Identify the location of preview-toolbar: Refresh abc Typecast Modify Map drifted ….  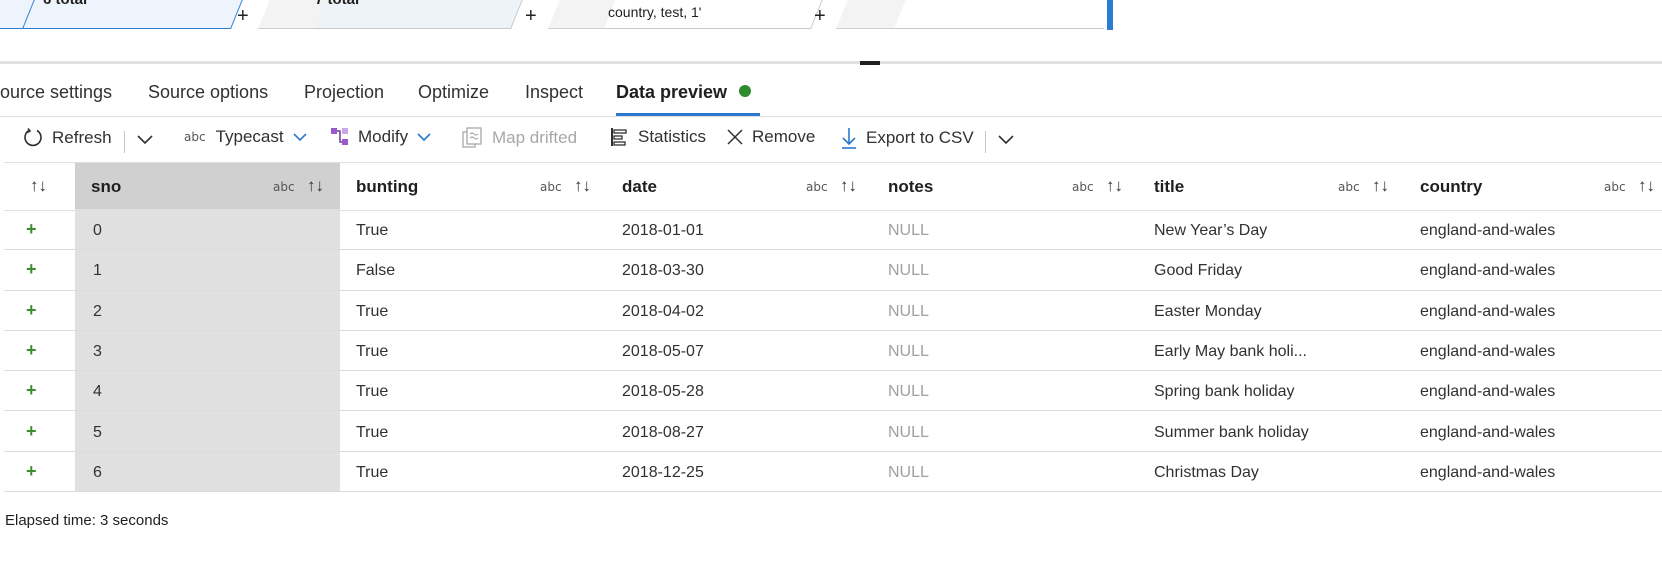
(831, 139).